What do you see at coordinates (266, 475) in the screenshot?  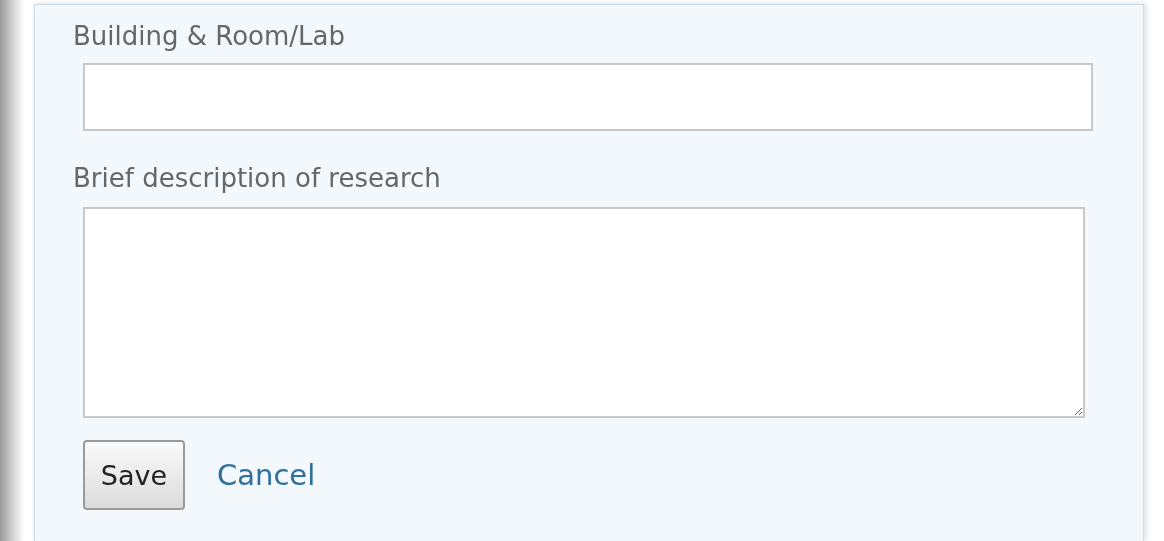 I see `cancel-link: Cancel` at bounding box center [266, 475].